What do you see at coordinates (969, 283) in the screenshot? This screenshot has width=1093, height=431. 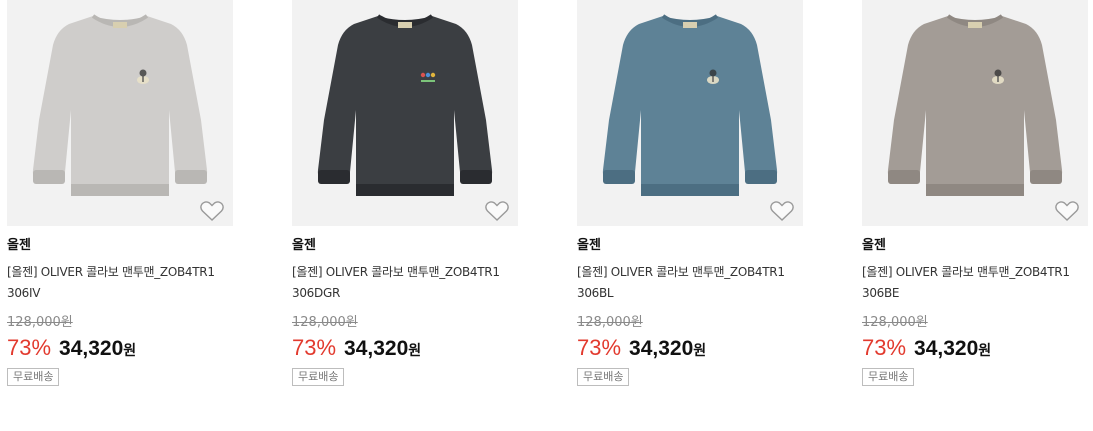 I see `product-title: [올젠] OLIVER 콜라보 맨투맨_ZOB4TR1 306BE` at bounding box center [969, 283].